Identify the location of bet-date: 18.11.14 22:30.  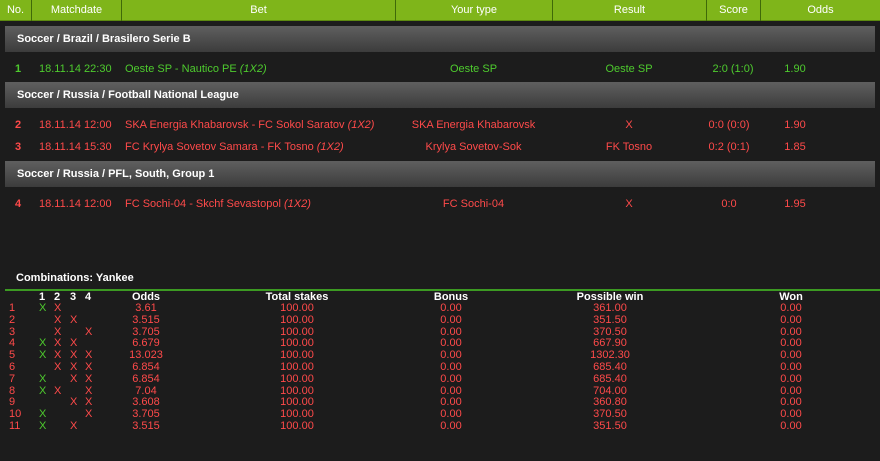
(75, 69).